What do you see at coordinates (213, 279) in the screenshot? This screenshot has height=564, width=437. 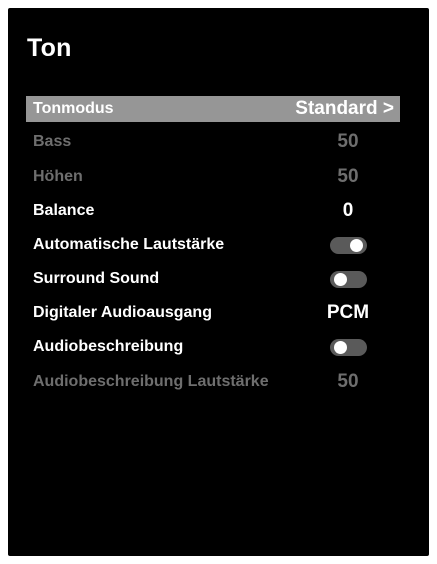 I see `menu-item-surround-sound: Surround Sound` at bounding box center [213, 279].